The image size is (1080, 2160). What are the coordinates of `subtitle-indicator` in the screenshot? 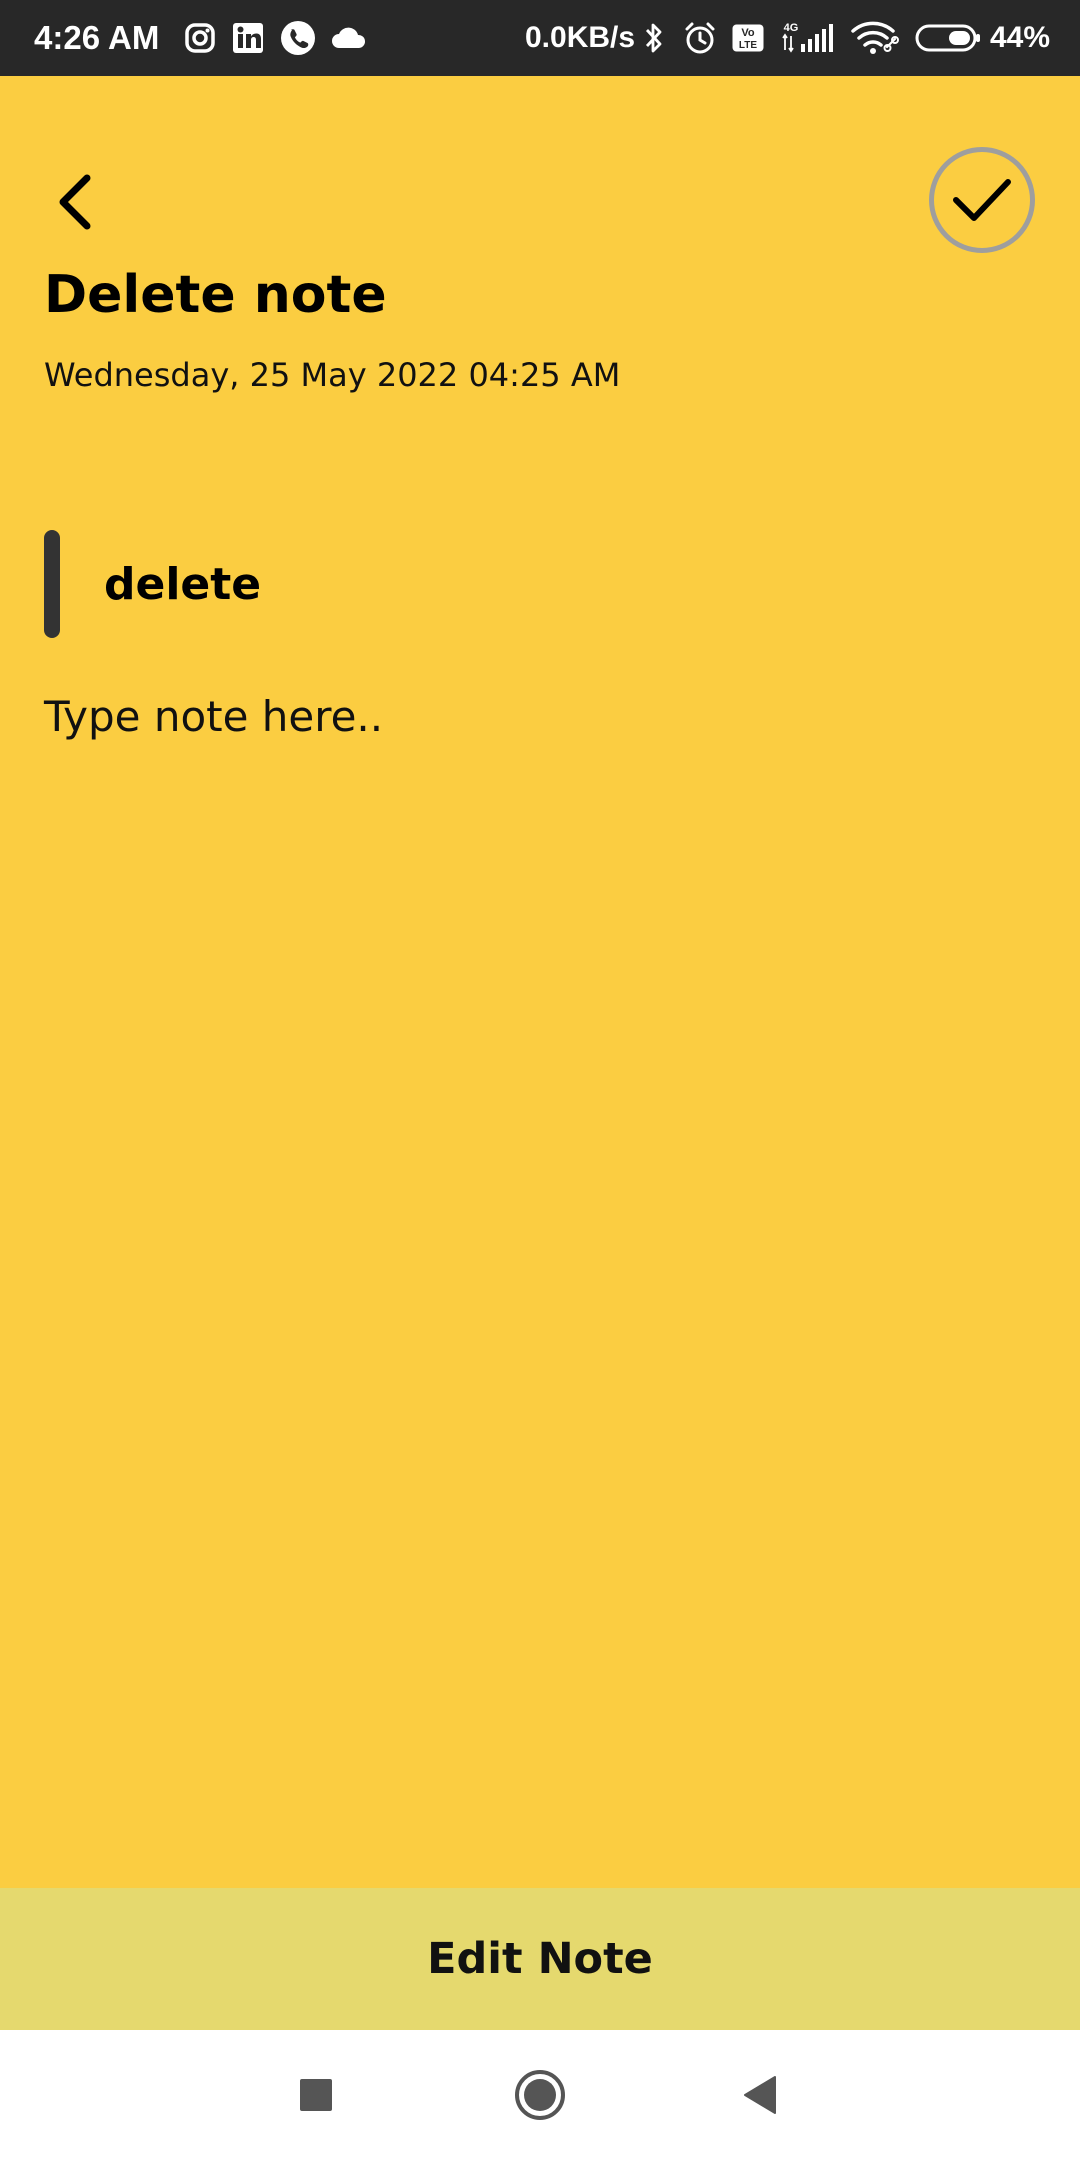 It's located at (52, 584).